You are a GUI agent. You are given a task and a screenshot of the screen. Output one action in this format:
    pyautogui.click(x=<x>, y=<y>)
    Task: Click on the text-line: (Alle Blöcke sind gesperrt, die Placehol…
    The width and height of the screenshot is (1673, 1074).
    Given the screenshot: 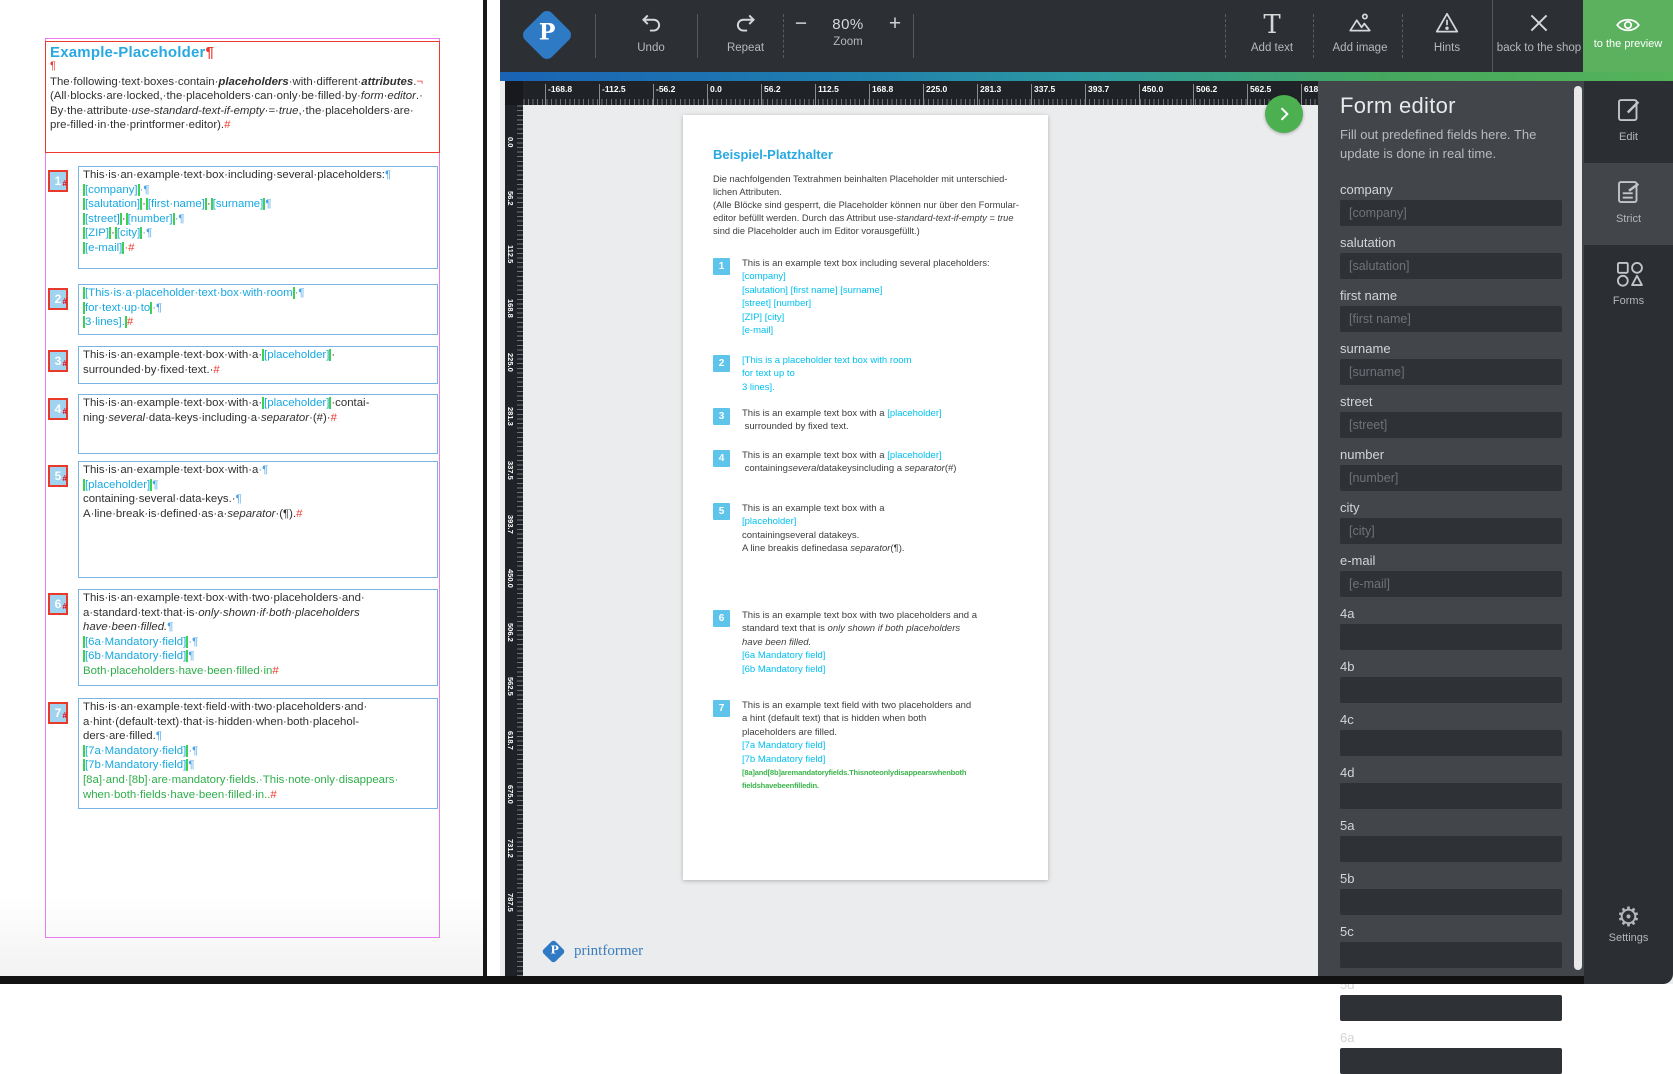 What is the action you would take?
    pyautogui.click(x=866, y=205)
    